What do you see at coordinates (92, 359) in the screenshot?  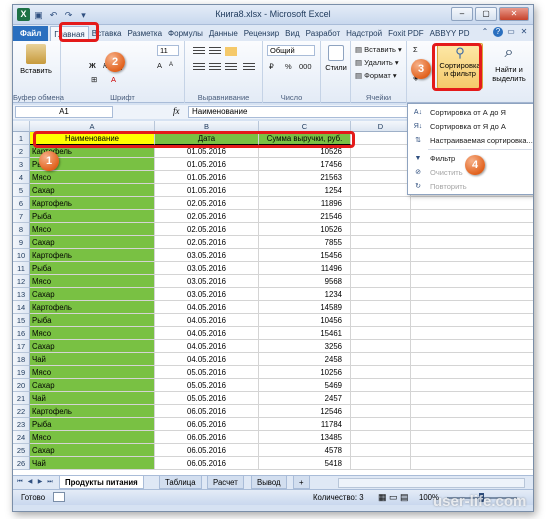 I see `cell-name: Чай` at bounding box center [92, 359].